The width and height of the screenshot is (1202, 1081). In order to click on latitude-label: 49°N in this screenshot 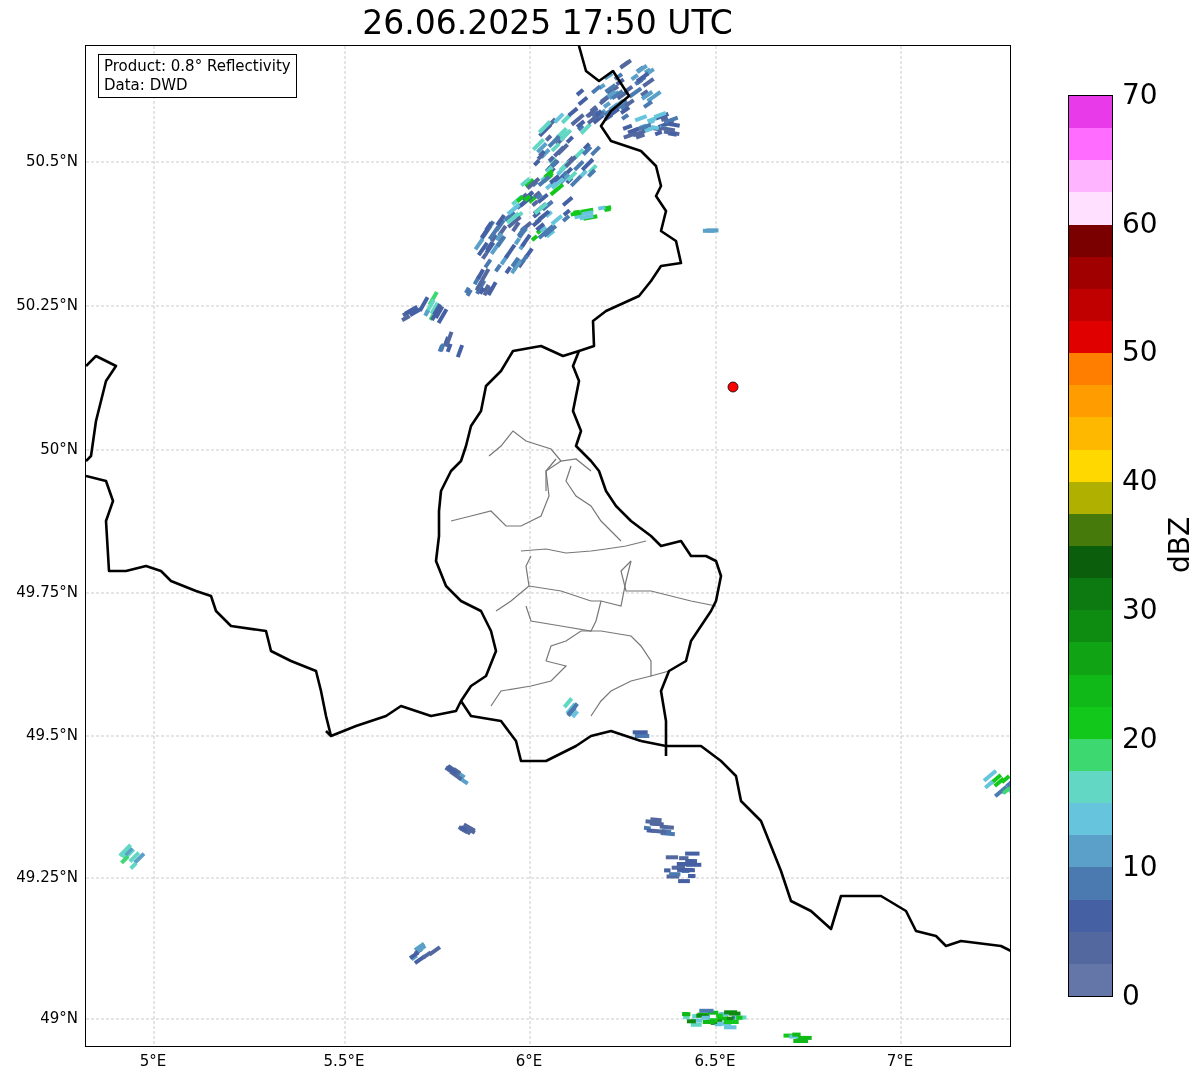, I will do `click(58, 1018)`.